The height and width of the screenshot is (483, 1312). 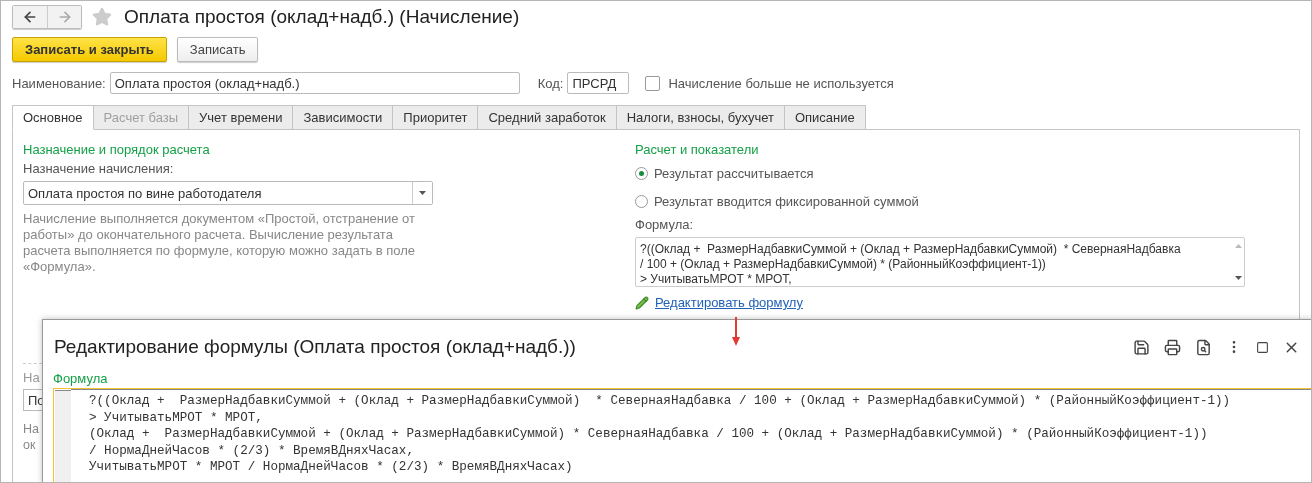 What do you see at coordinates (81, 378) in the screenshot?
I see `field-label: Формула` at bounding box center [81, 378].